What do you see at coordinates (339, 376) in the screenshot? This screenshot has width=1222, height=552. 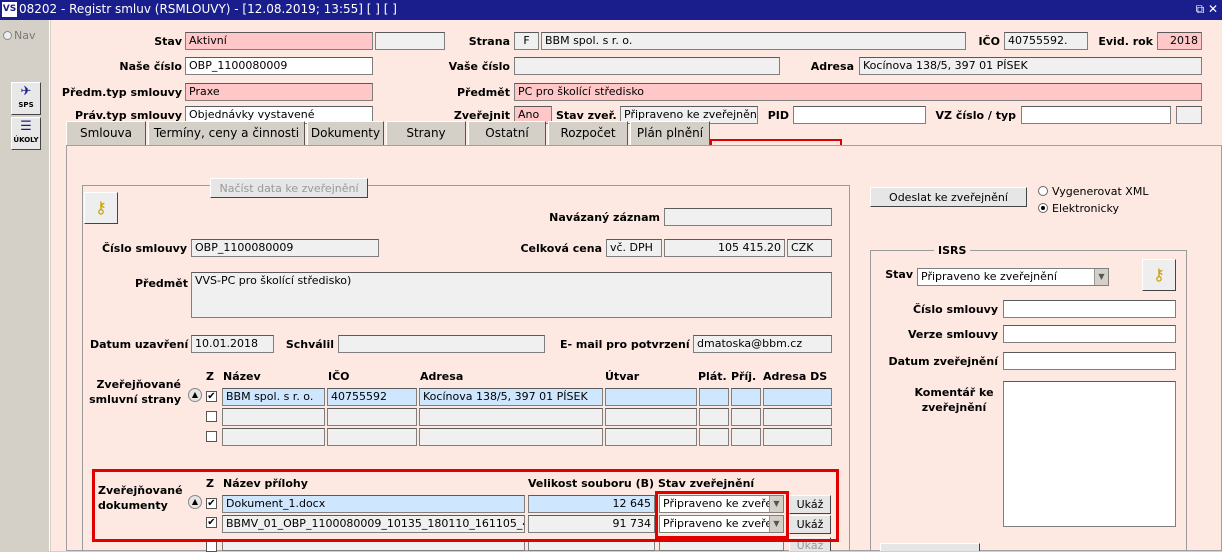 I see `col-ico: IČO` at bounding box center [339, 376].